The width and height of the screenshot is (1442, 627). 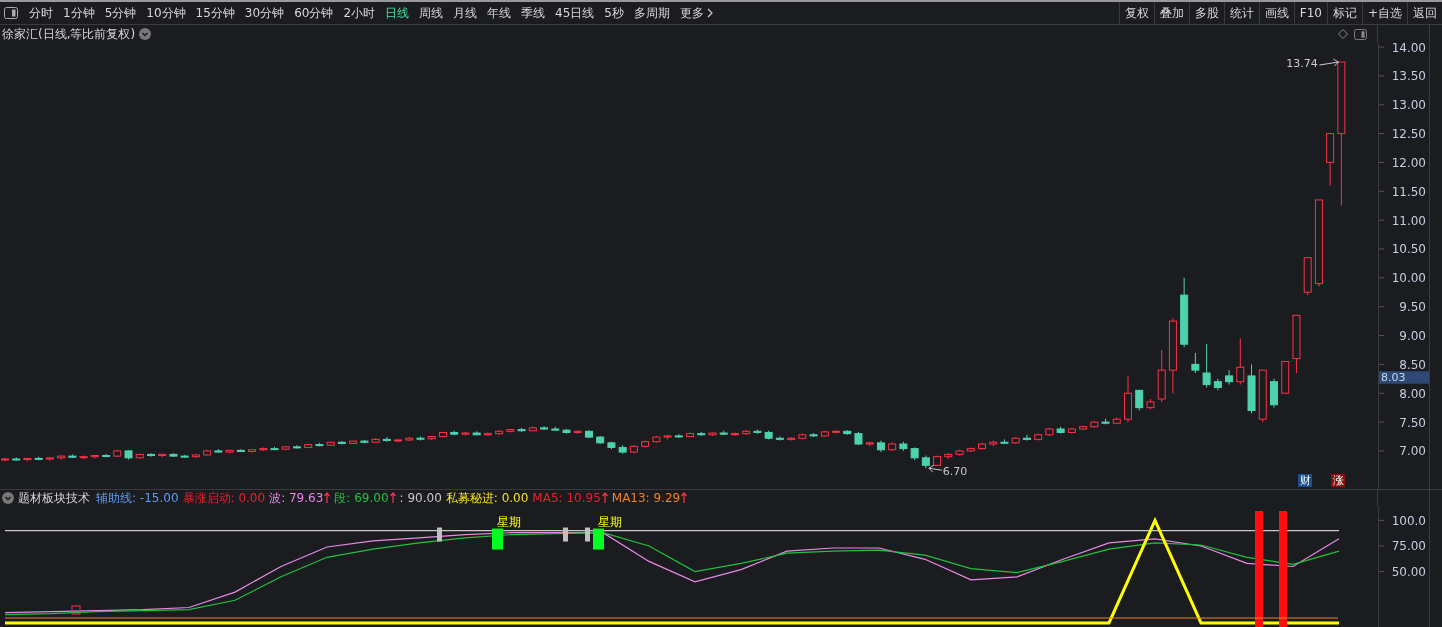 I want to click on leader-arrow, so click(x=935, y=468).